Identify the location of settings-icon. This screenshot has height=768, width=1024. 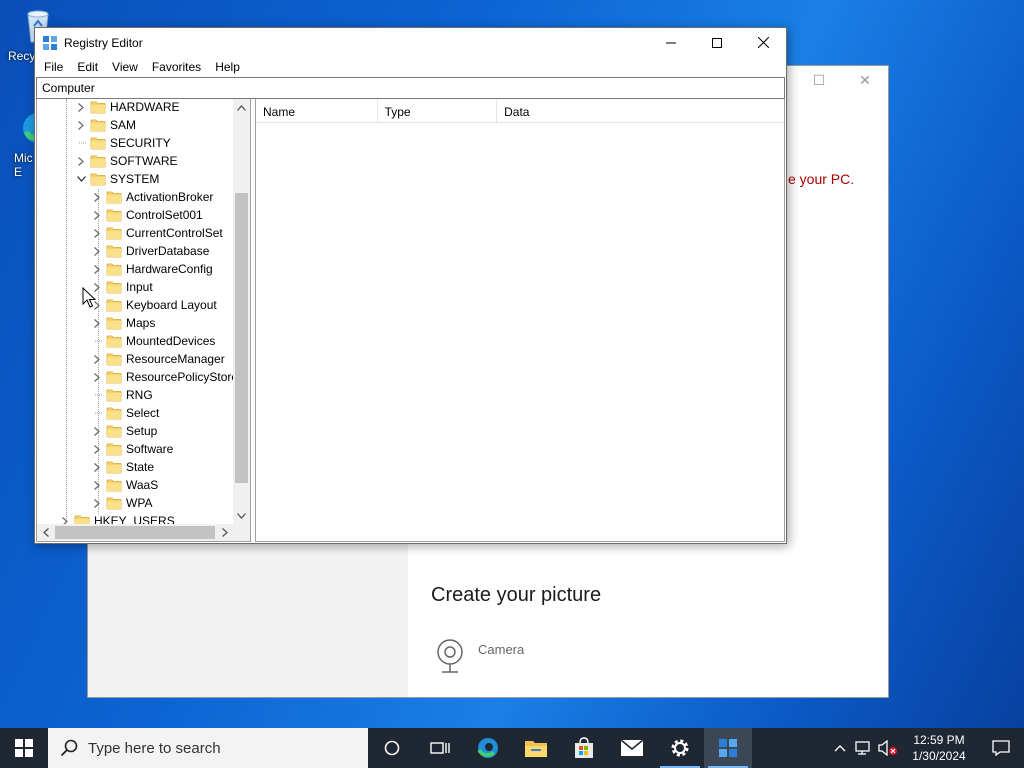
(680, 748).